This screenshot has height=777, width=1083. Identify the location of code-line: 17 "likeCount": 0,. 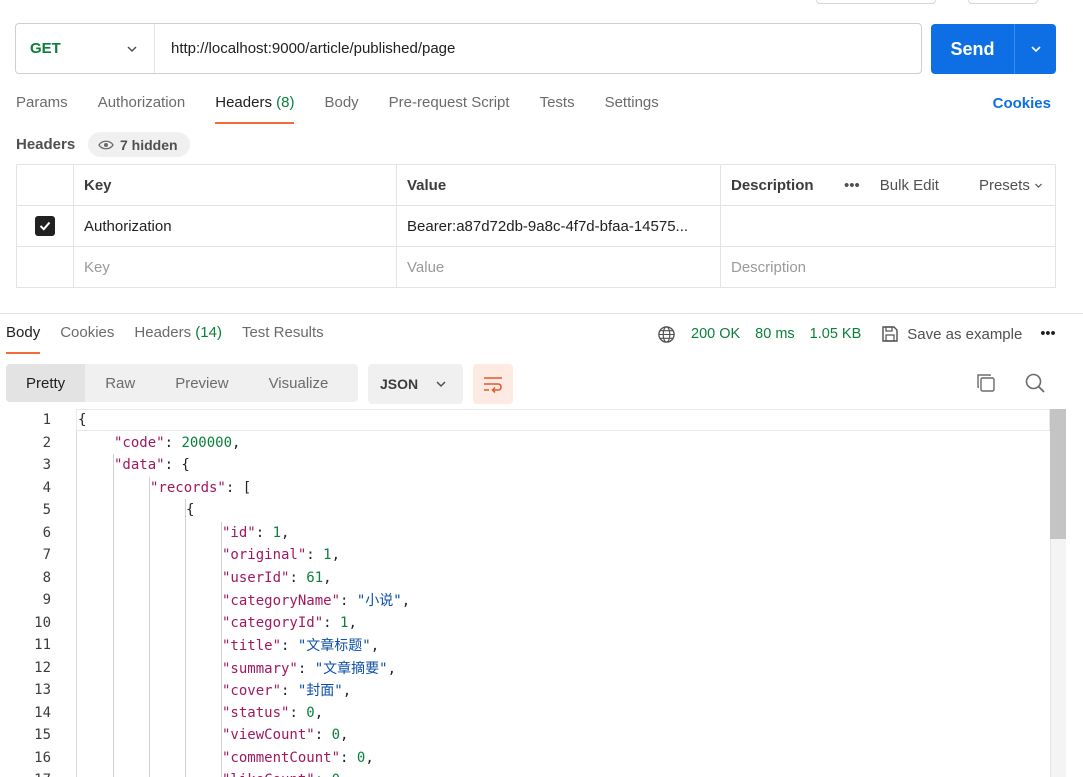
(525, 773).